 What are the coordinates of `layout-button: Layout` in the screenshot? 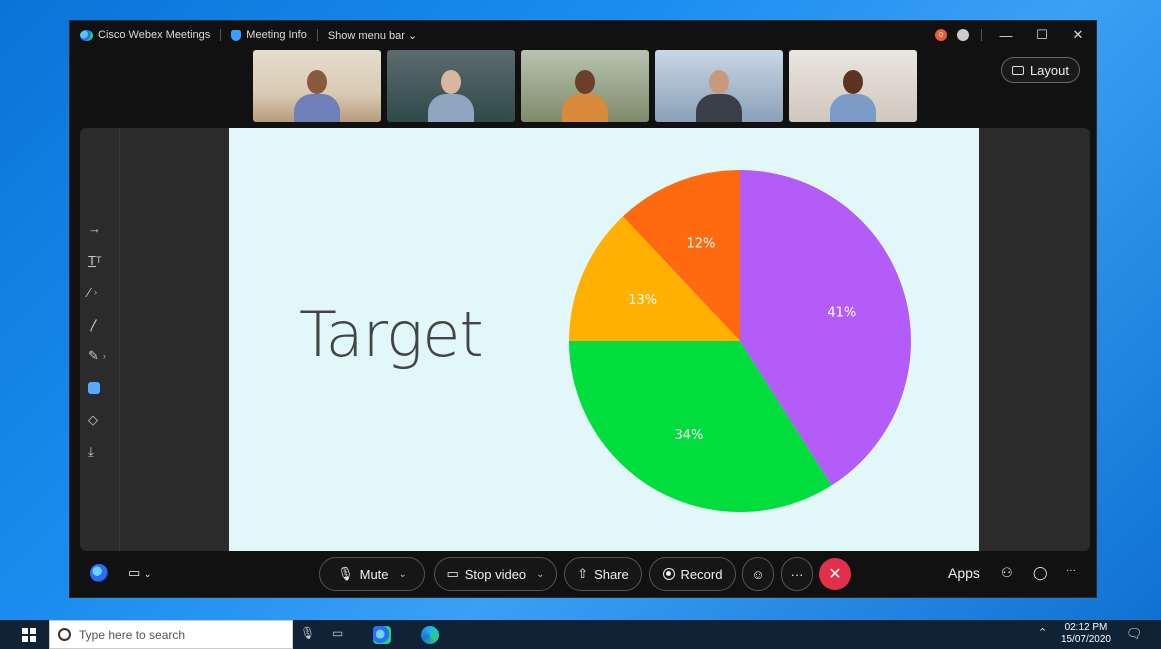 It's located at (1040, 70).